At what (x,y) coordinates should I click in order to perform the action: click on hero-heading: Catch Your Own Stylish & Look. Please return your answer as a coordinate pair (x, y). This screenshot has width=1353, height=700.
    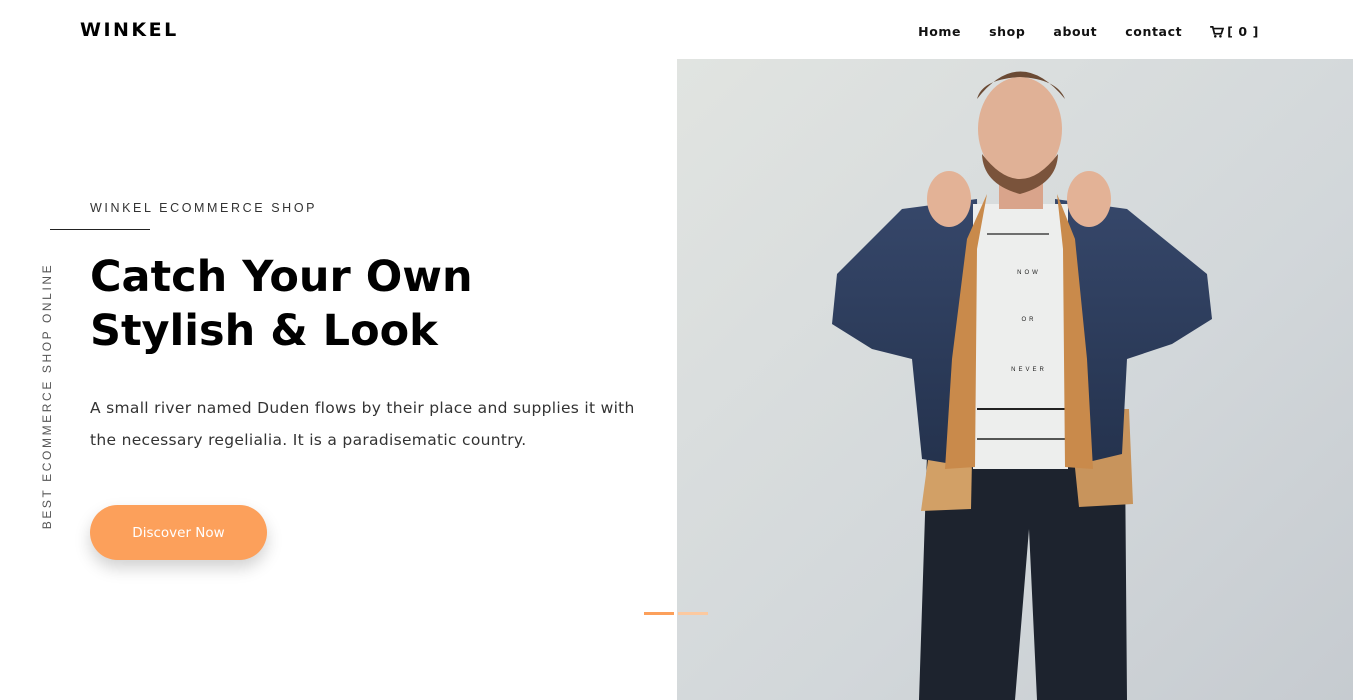
    Looking at the image, I should click on (281, 304).